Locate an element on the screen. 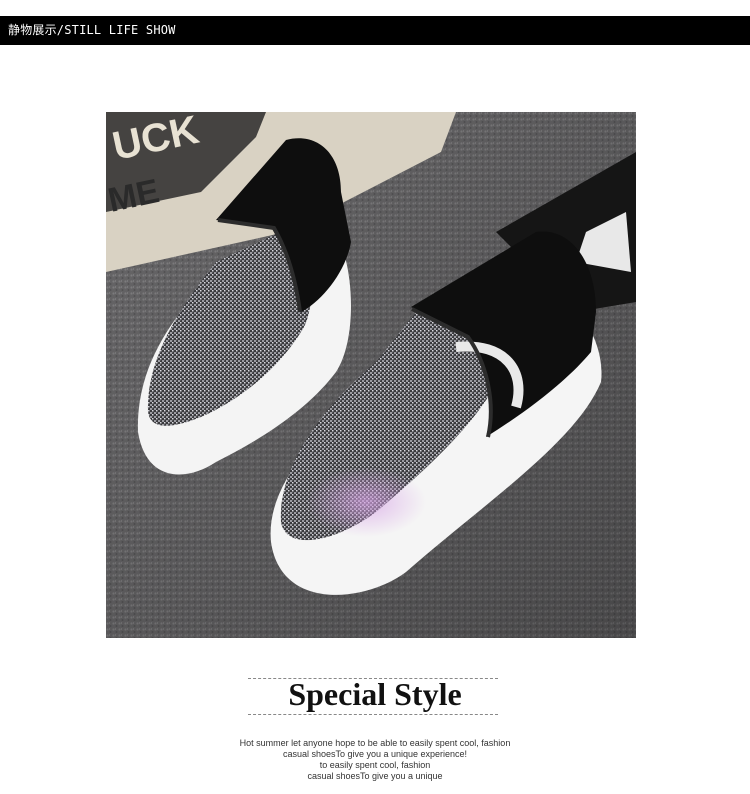  caption-line: casual shoesTo give you a unique is located at coordinates (375, 776).